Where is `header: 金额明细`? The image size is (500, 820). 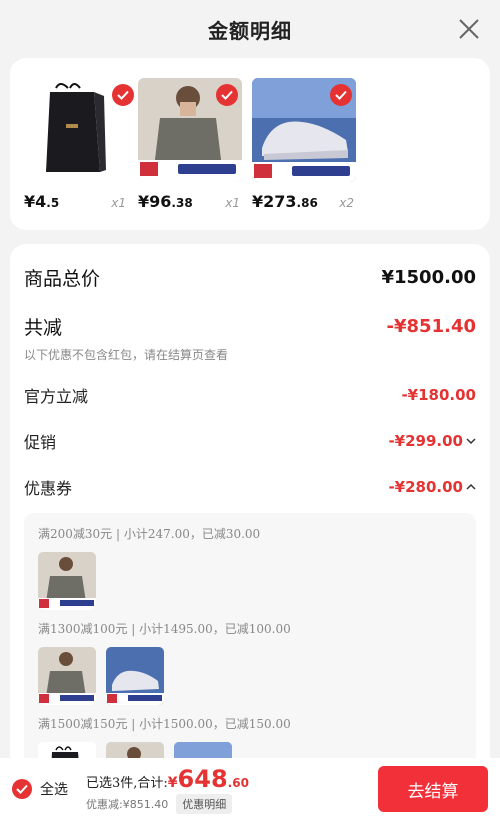 header: 金额明细 is located at coordinates (250, 29).